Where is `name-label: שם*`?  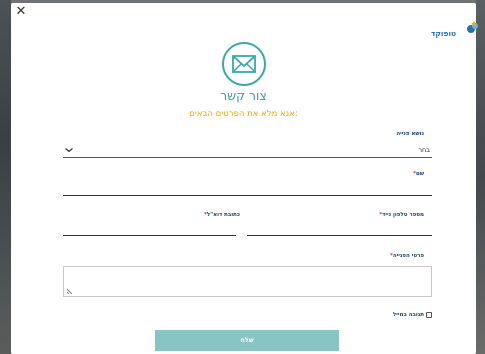 name-label: שם* is located at coordinates (418, 174).